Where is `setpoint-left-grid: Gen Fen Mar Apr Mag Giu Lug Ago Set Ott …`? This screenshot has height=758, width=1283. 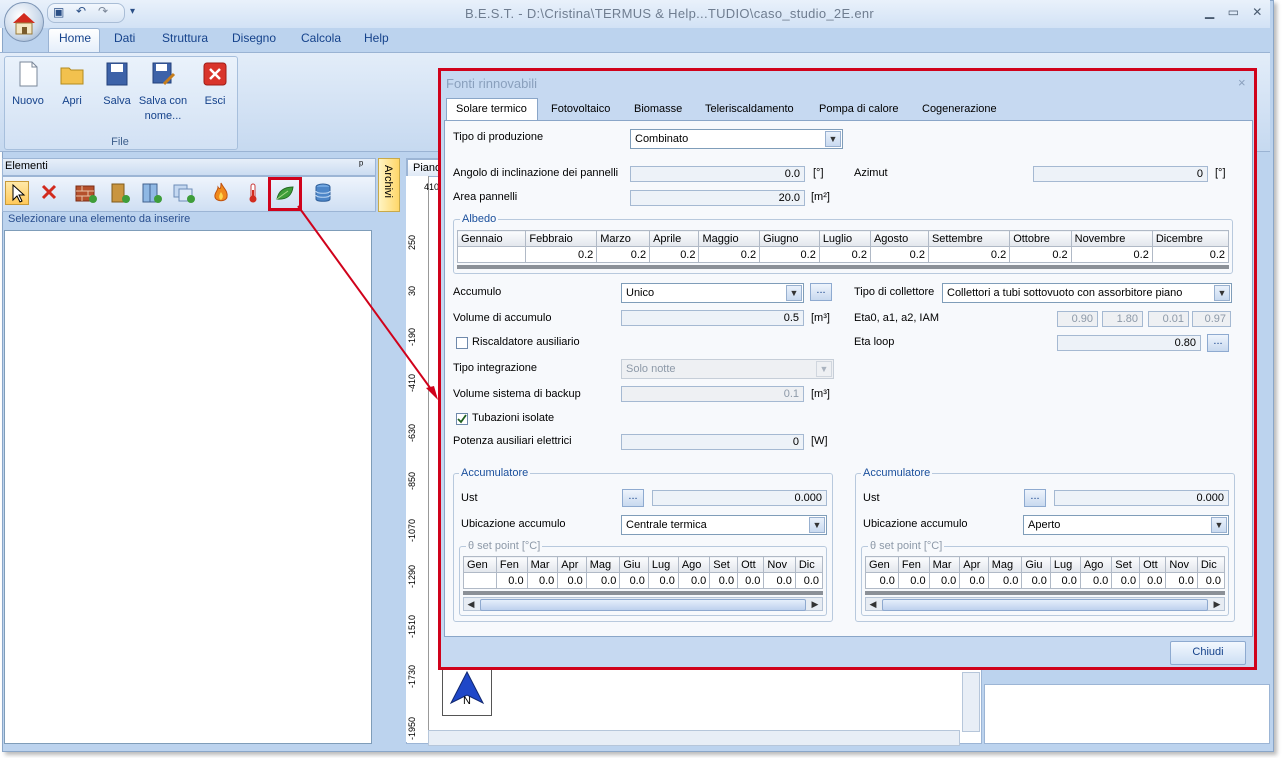
setpoint-left-grid: Gen Fen Mar Apr Mag Giu Lug Ago Set Ott … is located at coordinates (643, 572).